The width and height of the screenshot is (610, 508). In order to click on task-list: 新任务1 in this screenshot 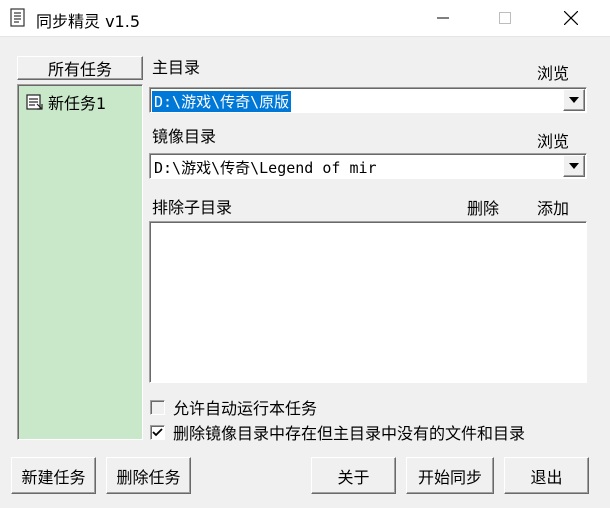, I will do `click(80, 262)`.